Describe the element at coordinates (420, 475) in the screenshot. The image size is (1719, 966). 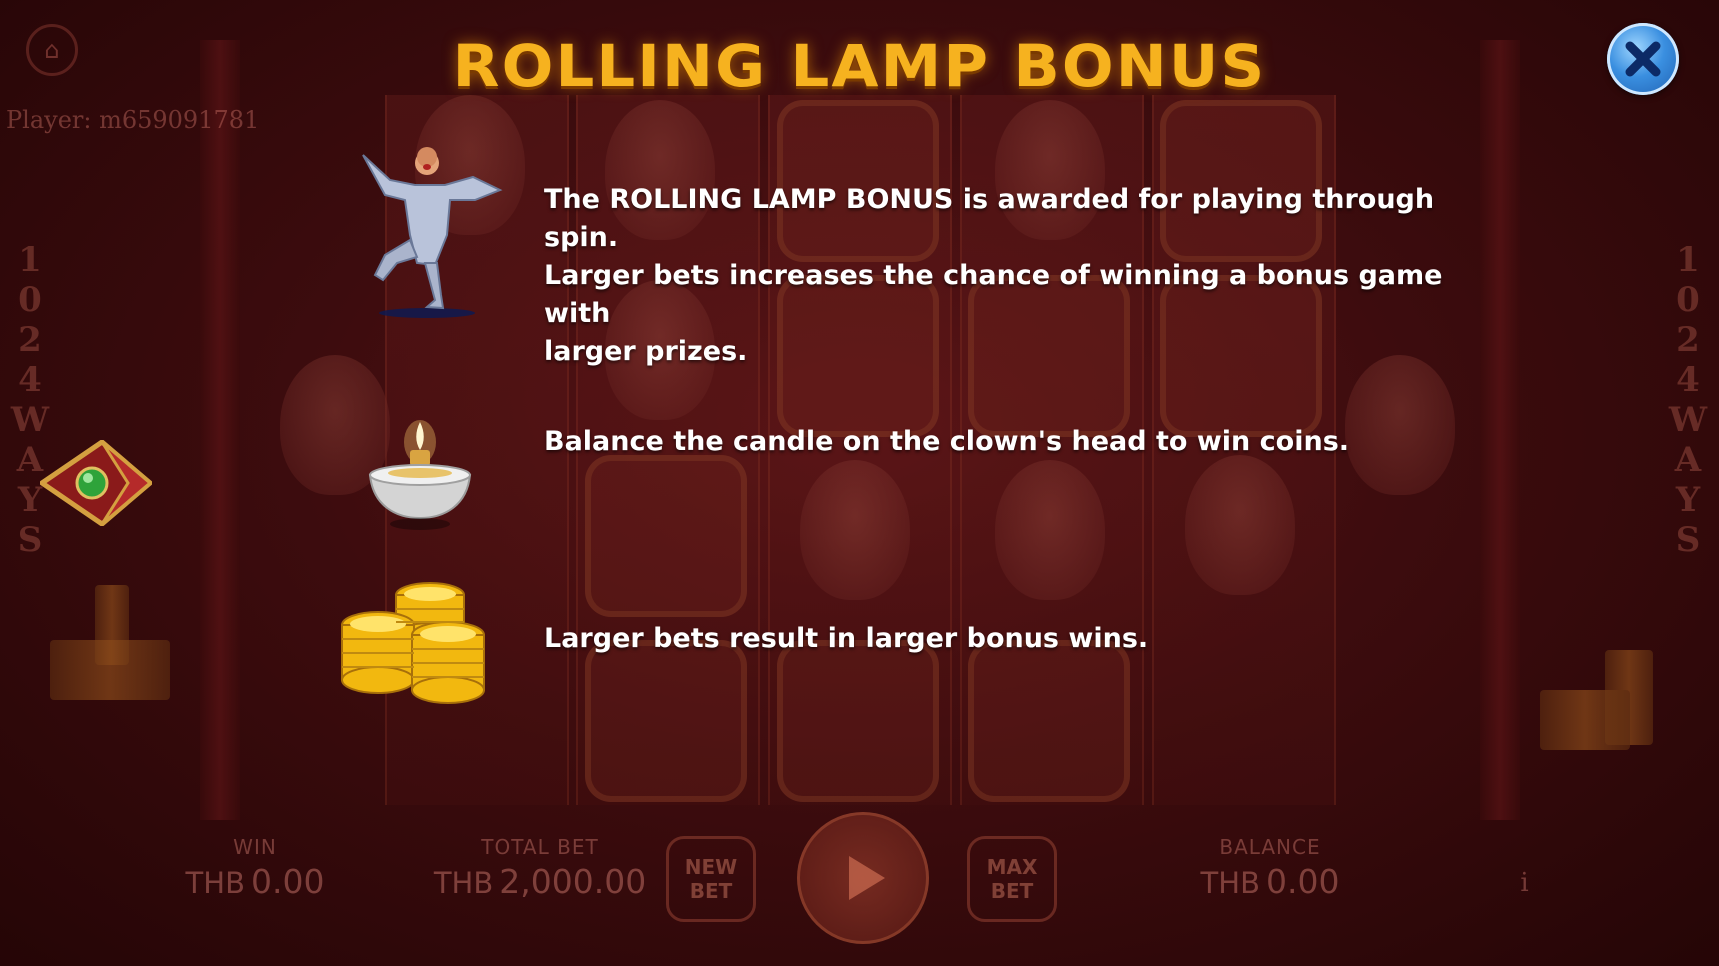
I see `candle-lamp-icon` at that location.